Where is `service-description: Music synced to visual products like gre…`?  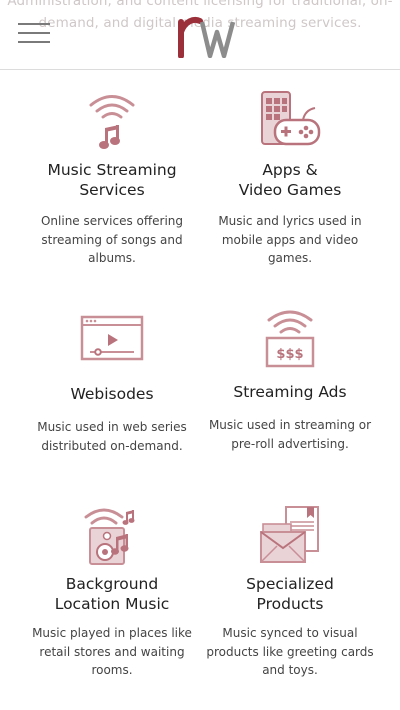 service-description: Music synced to visual products like gre… is located at coordinates (290, 651).